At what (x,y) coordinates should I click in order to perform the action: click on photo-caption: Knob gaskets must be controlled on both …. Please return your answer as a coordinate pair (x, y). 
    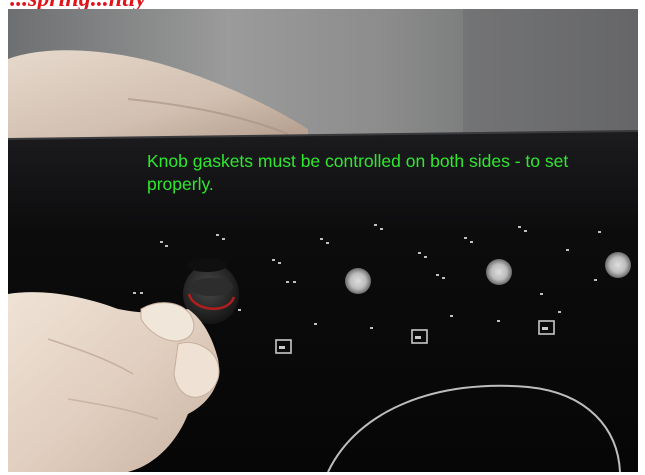
    Looking at the image, I should click on (358, 172).